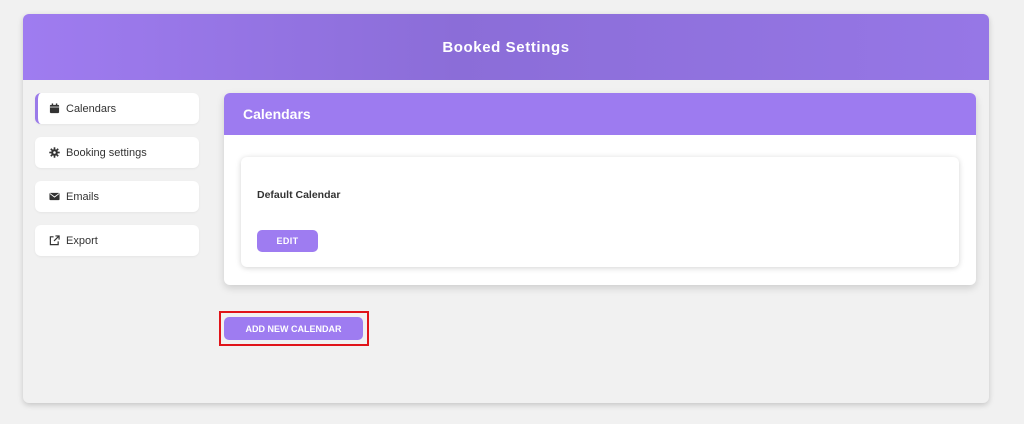 This screenshot has width=1024, height=424. What do you see at coordinates (83, 196) in the screenshot?
I see `sidebar-item-label: Emails` at bounding box center [83, 196].